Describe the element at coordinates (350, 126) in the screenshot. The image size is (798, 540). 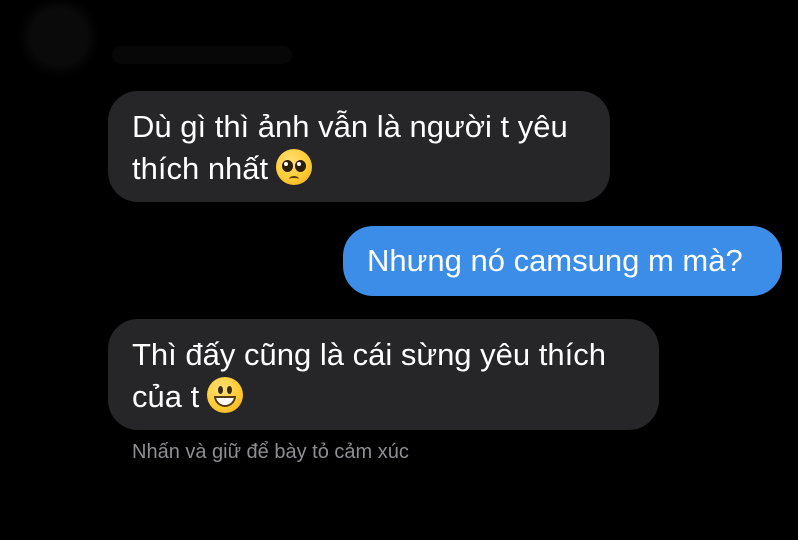
I see `message-text-line: Dù gì thì ảnh vẫn là người t yêu` at that location.